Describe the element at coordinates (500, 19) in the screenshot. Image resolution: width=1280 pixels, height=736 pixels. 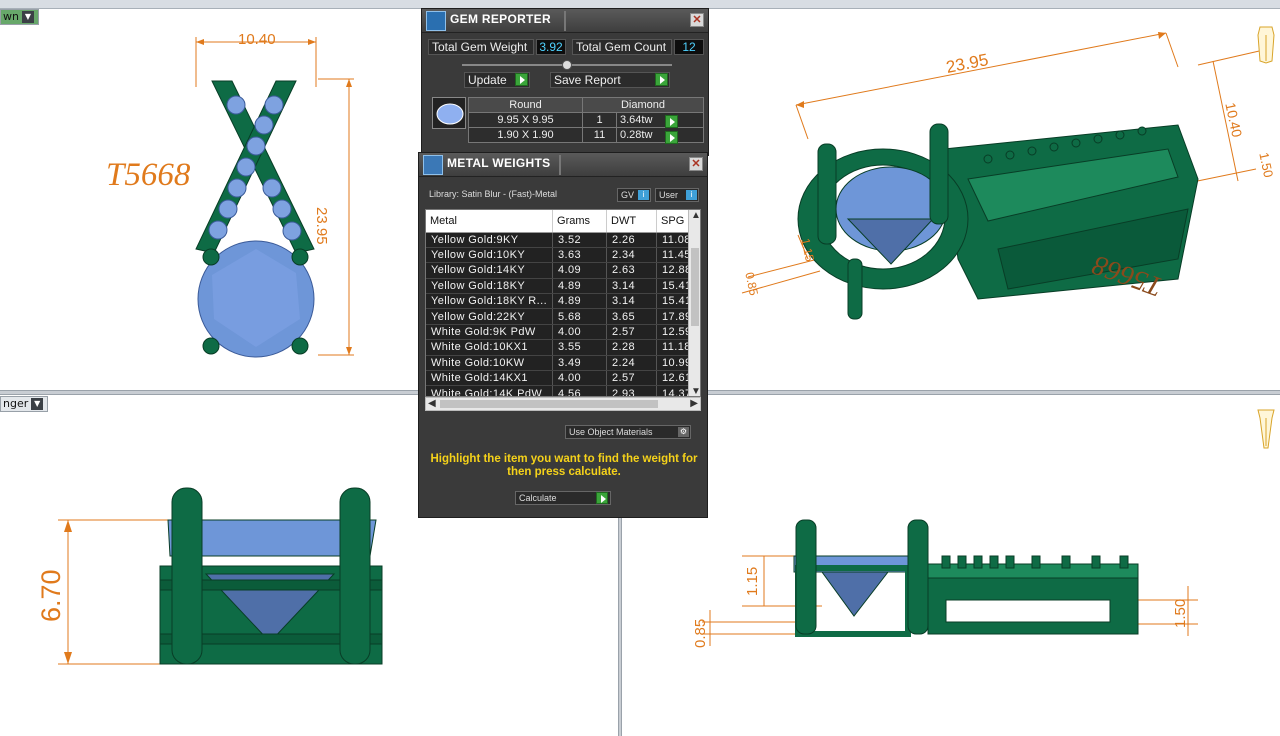
I see `gem-reporter-title: GEM REPORTER` at that location.